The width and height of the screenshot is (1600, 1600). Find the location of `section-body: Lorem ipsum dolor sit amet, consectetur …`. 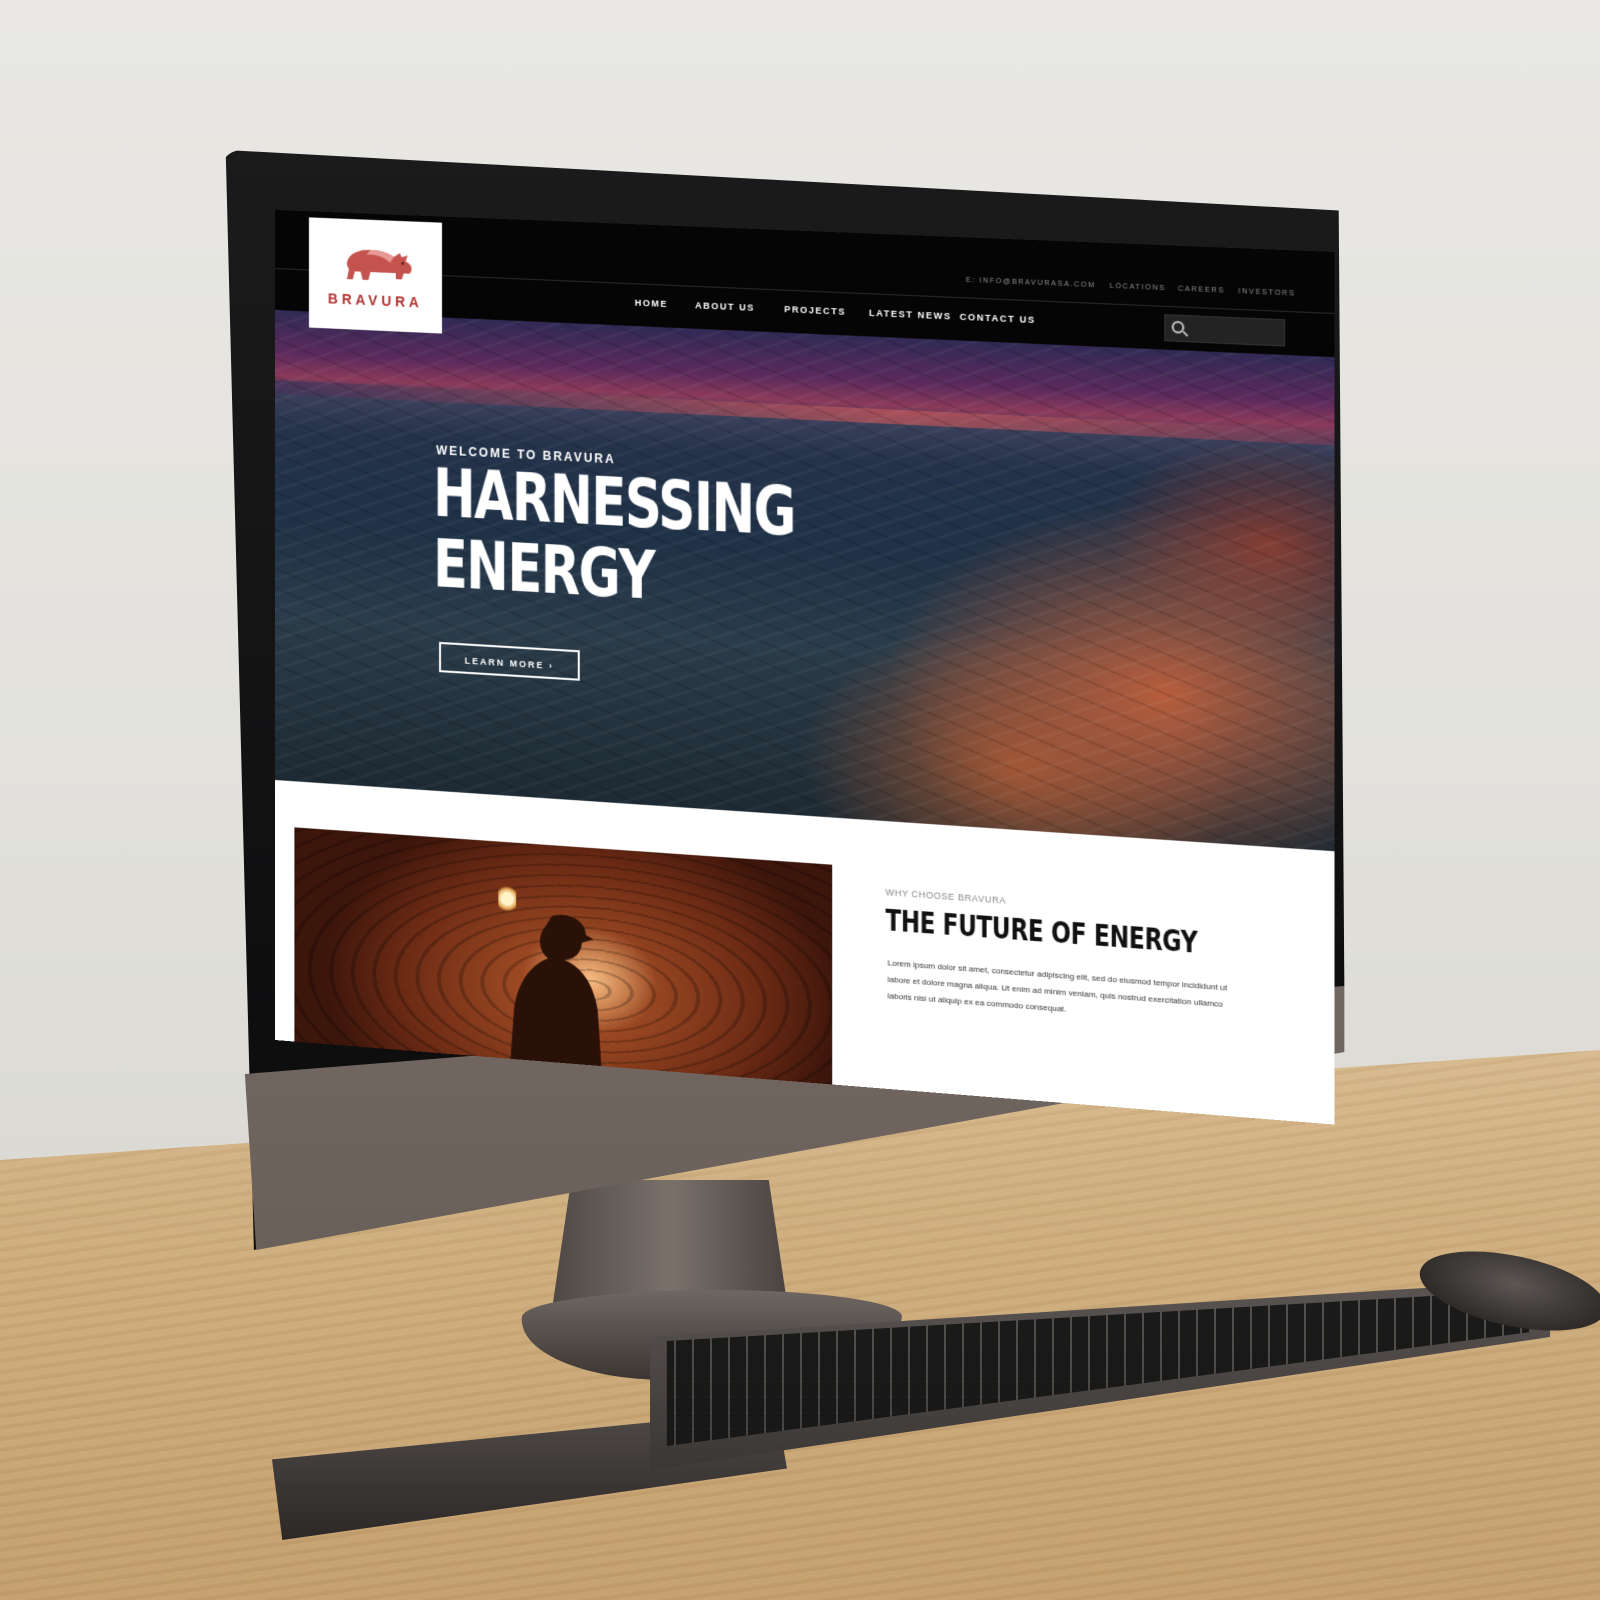

section-body: Lorem ipsum dolor sit amet, consectetur … is located at coordinates (1060, 993).